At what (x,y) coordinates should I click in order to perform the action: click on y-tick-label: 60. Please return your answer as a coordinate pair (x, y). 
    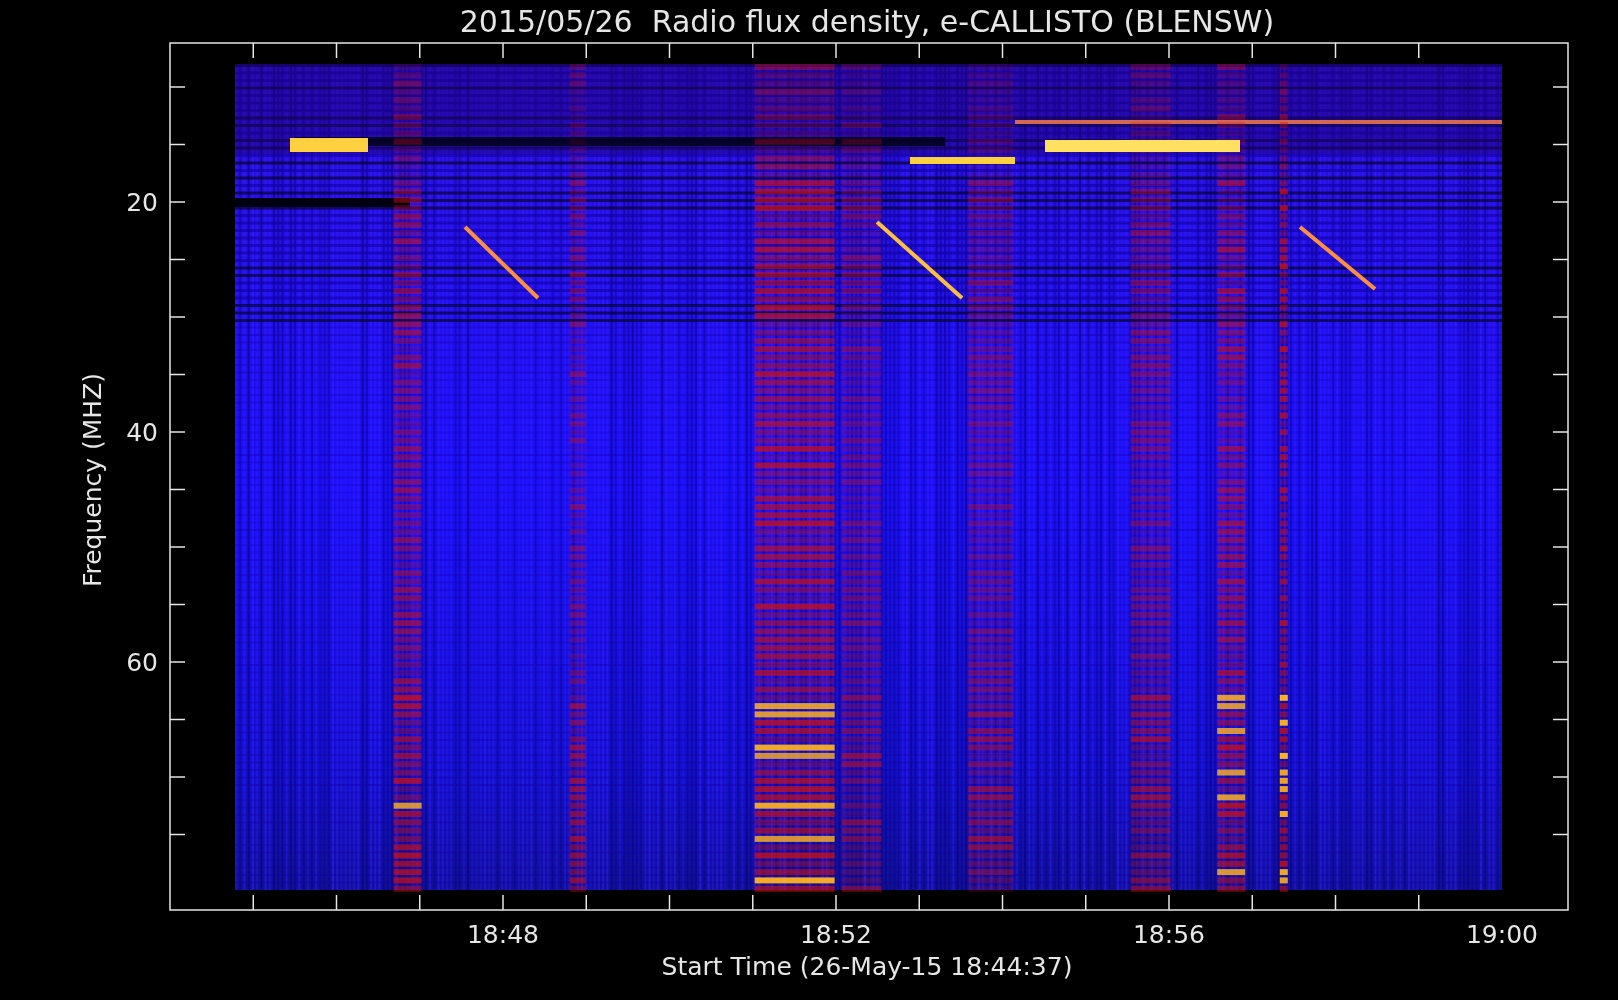
    Looking at the image, I should click on (142, 662).